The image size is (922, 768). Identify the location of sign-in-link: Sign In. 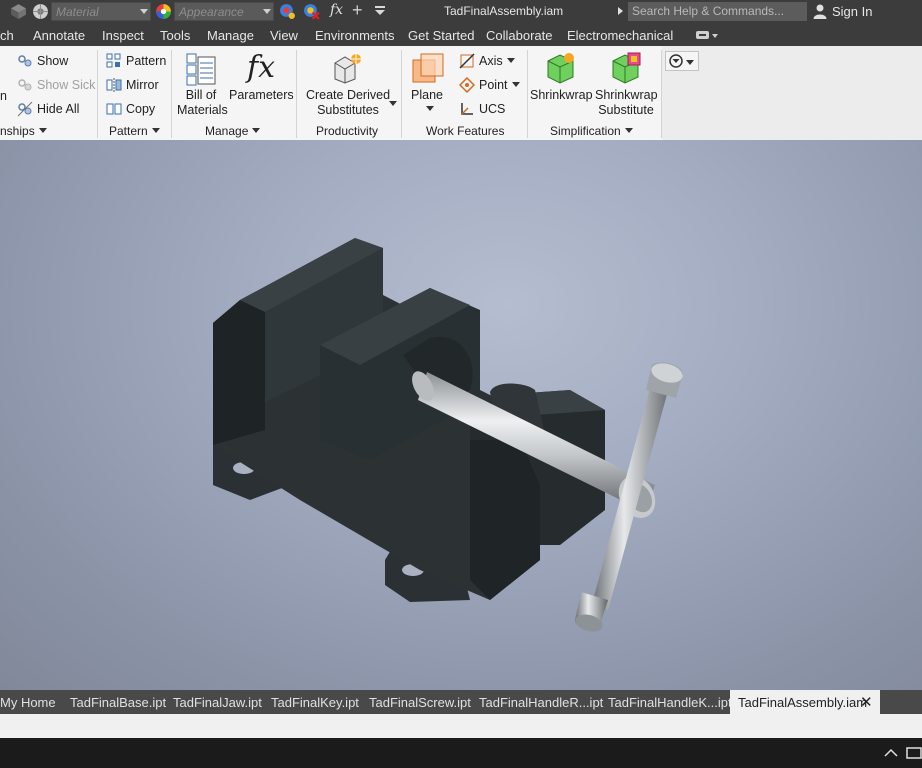
(852, 11).